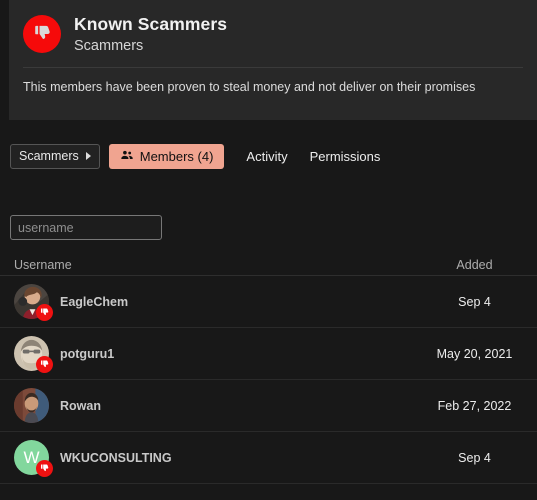 This screenshot has height=500, width=537. I want to click on header-divider, so click(273, 67).